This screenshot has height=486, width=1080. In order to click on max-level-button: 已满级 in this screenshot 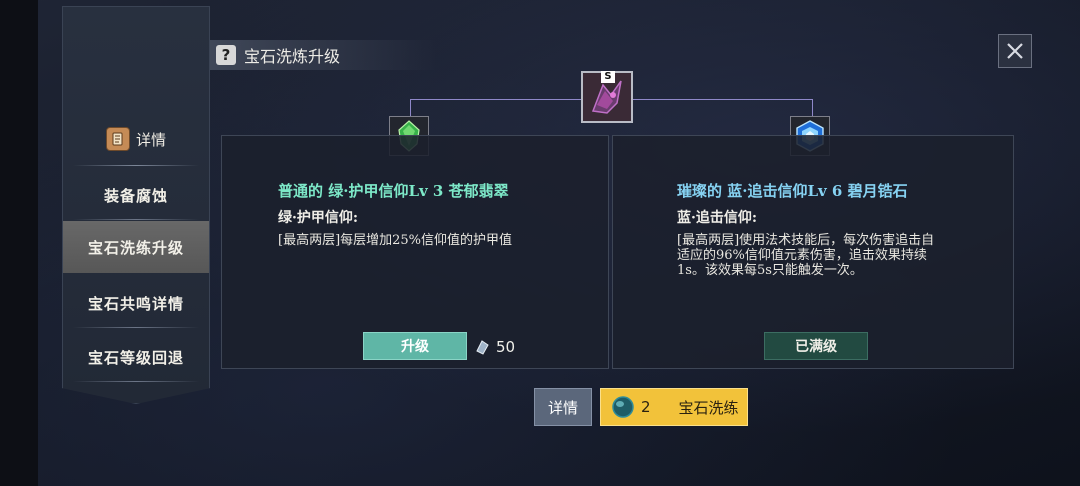, I will do `click(816, 346)`.